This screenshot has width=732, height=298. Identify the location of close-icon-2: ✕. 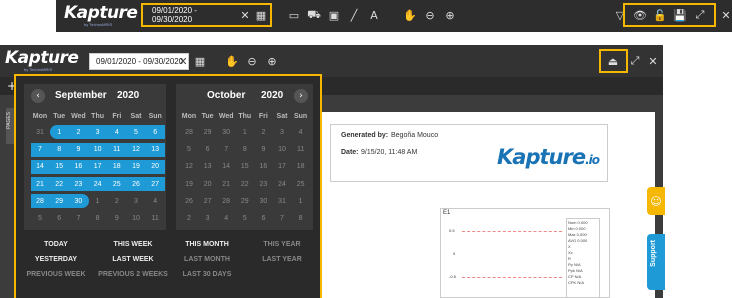
(653, 61).